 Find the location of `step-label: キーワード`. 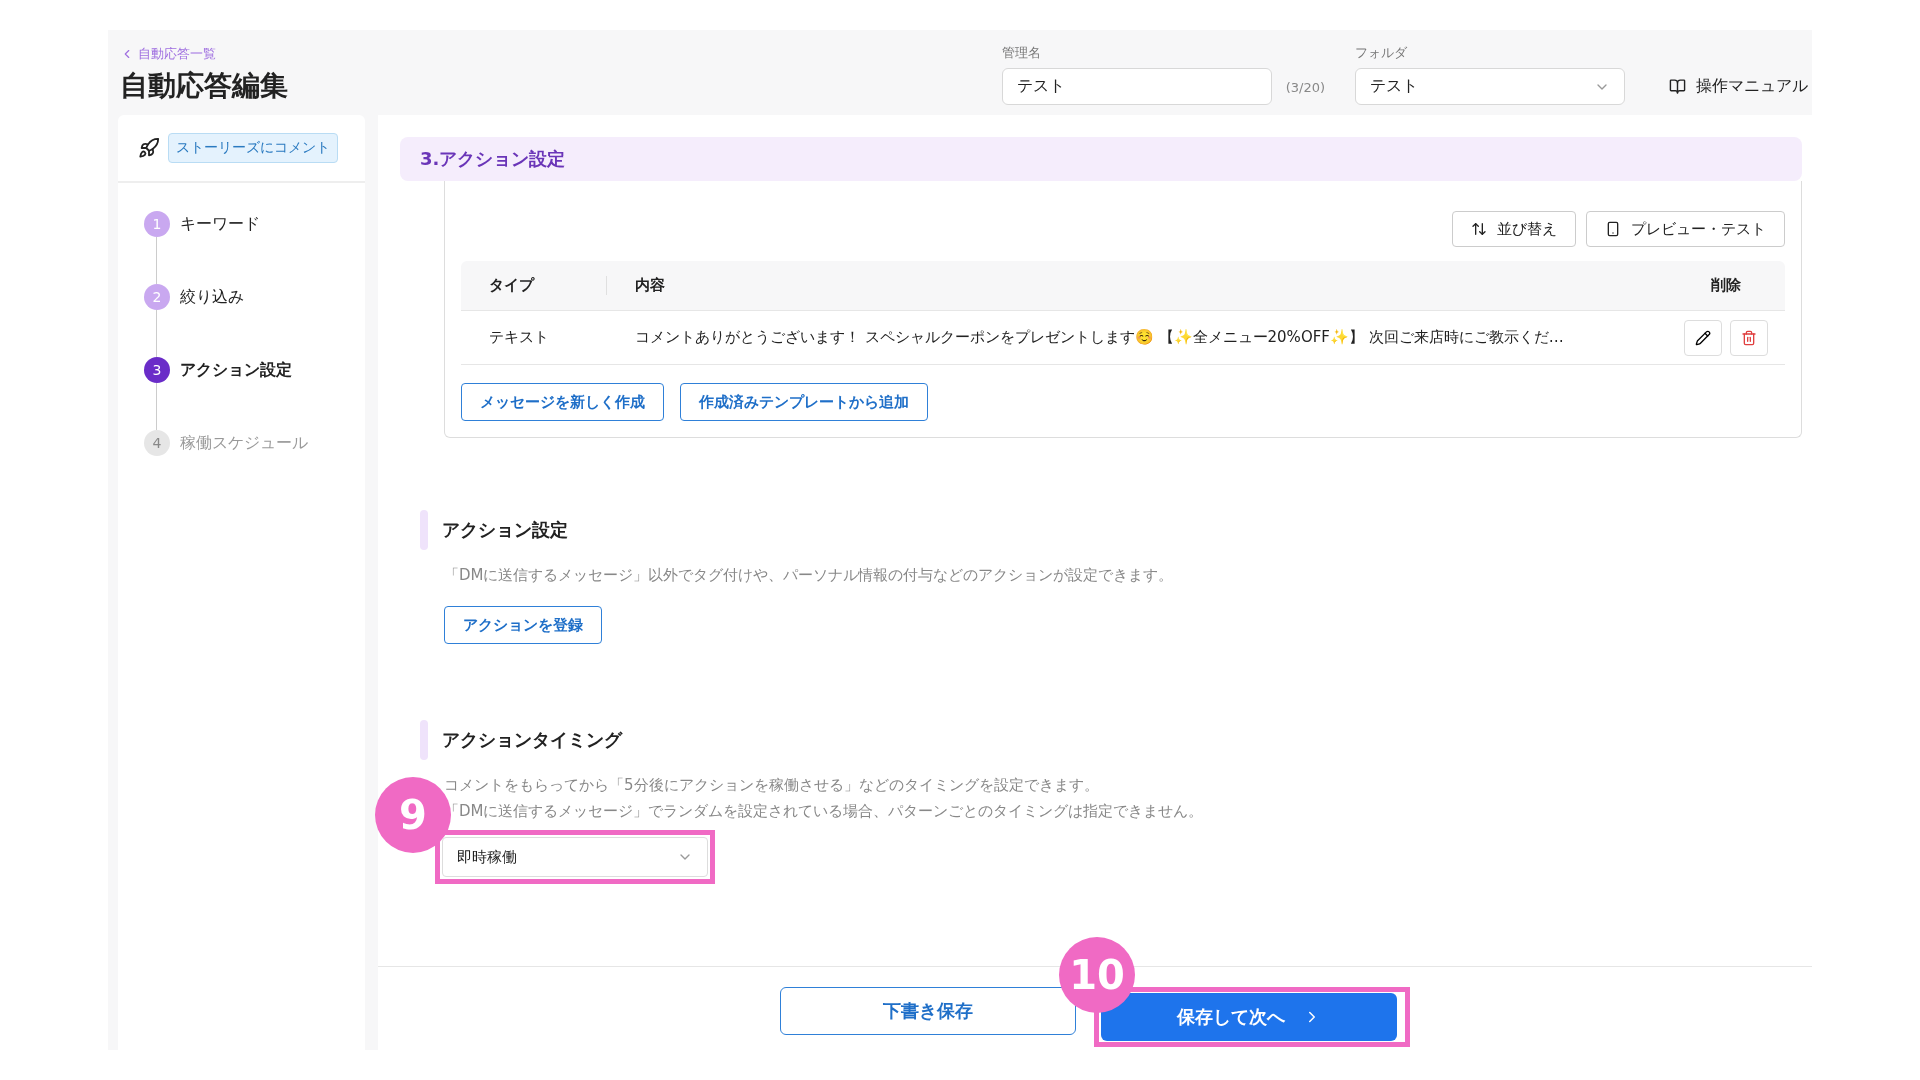

step-label: キーワード is located at coordinates (220, 224).